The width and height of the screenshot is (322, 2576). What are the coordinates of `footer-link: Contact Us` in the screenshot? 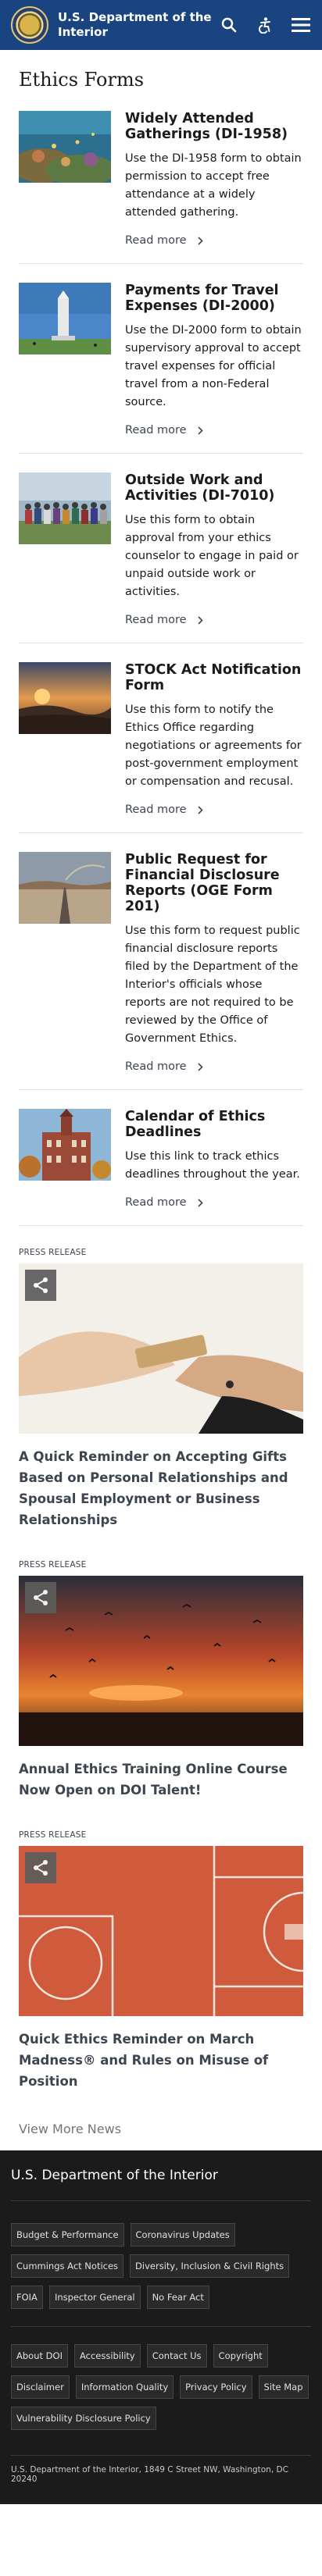 It's located at (176, 2356).